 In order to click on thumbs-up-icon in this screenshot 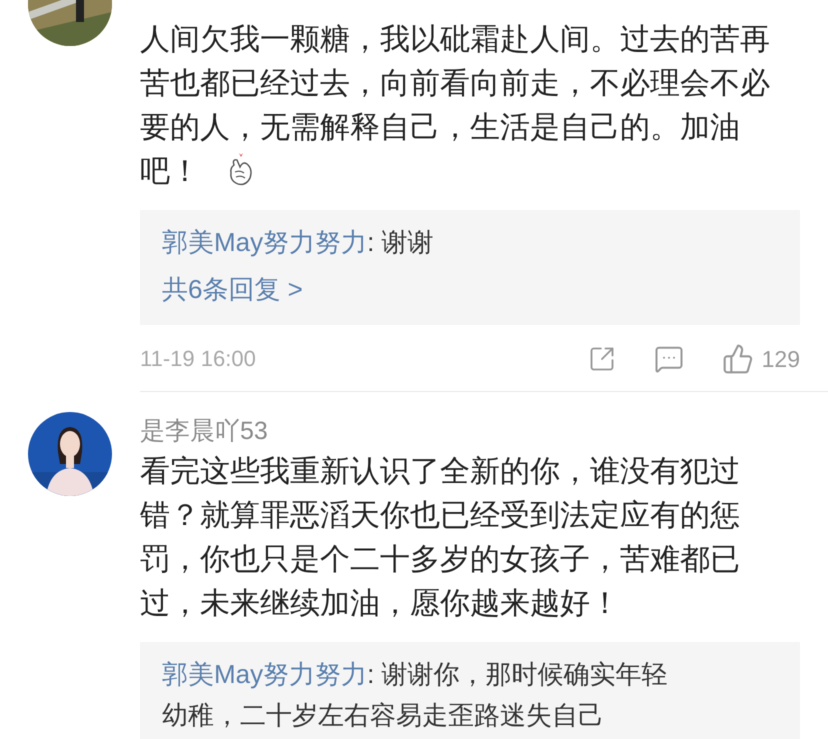, I will do `click(738, 359)`.